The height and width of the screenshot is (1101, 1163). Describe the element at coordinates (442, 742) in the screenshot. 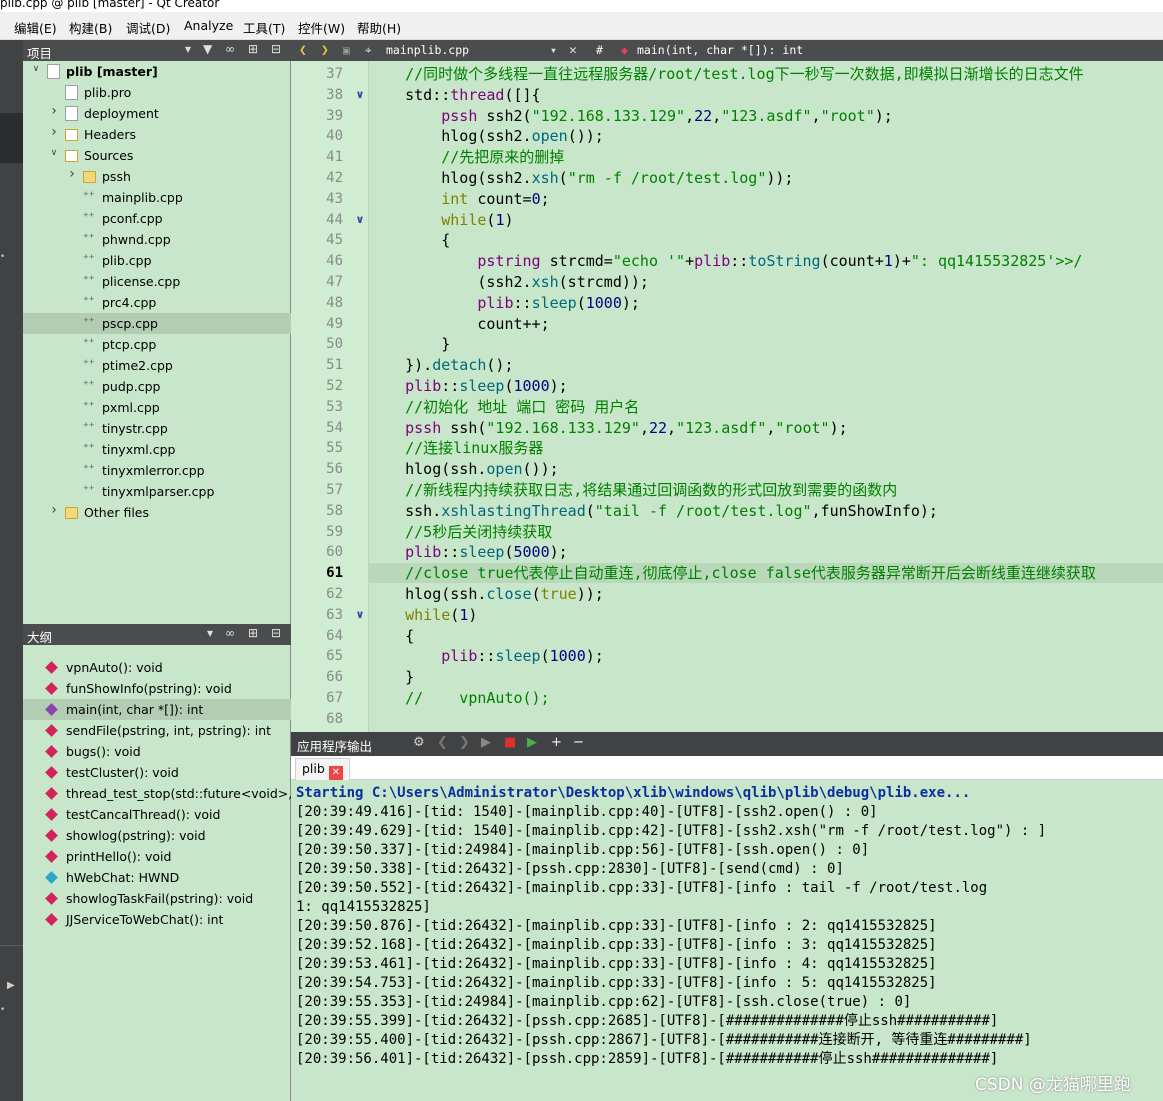

I see `prev-icon: ❮` at that location.